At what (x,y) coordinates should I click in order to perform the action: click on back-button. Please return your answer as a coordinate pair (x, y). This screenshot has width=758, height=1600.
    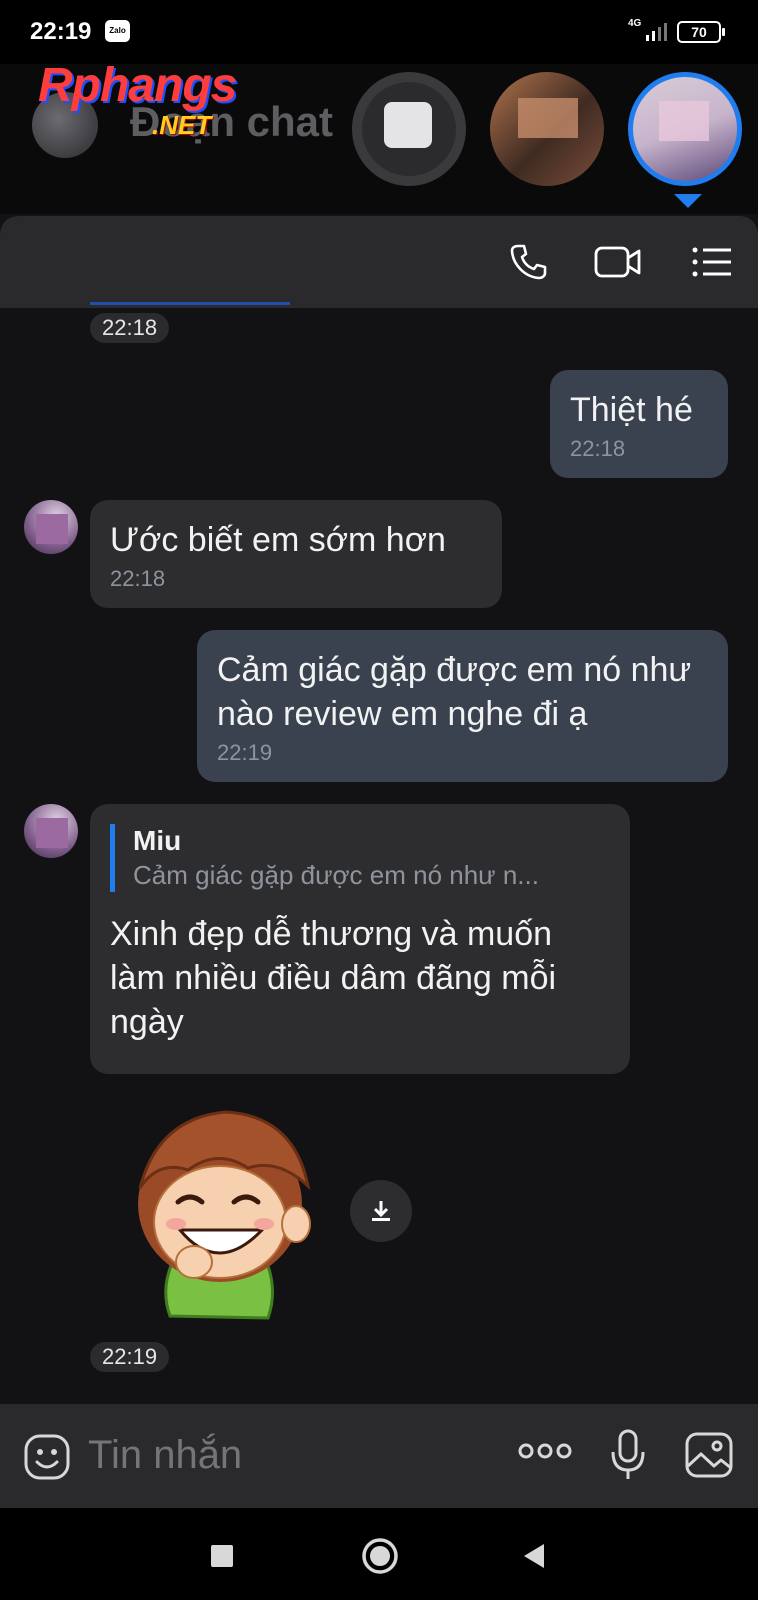
    Looking at the image, I should click on (534, 1556).